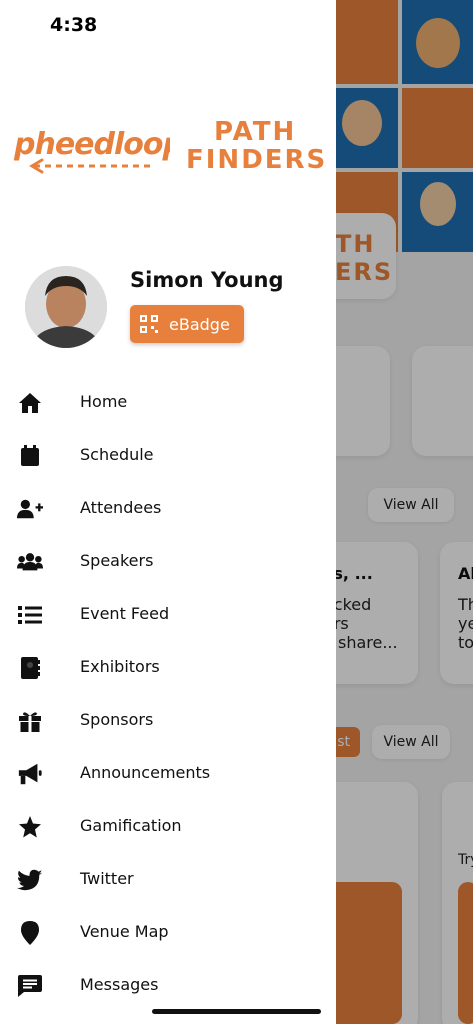  What do you see at coordinates (119, 984) in the screenshot?
I see `menu-label: Messages` at bounding box center [119, 984].